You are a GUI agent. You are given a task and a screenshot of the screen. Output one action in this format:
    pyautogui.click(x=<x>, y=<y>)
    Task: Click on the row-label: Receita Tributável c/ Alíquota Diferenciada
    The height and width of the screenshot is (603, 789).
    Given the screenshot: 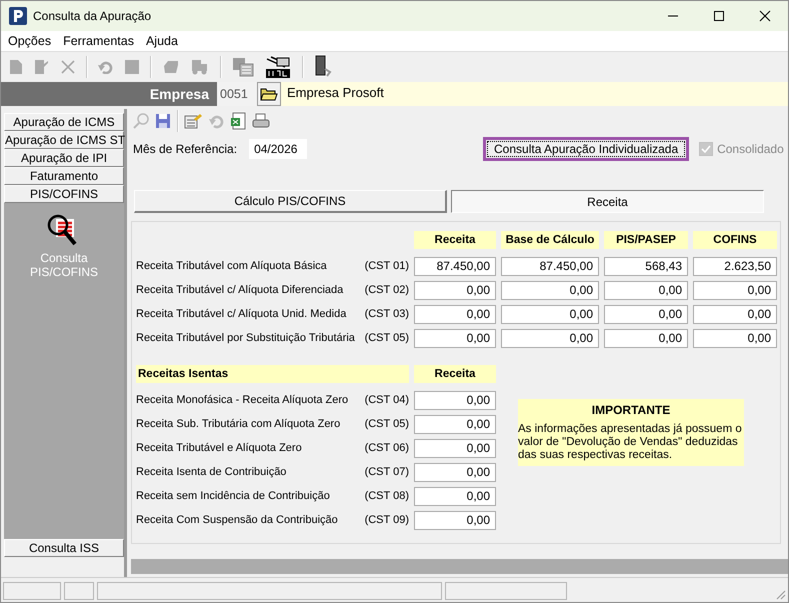 What is the action you would take?
    pyautogui.click(x=240, y=290)
    